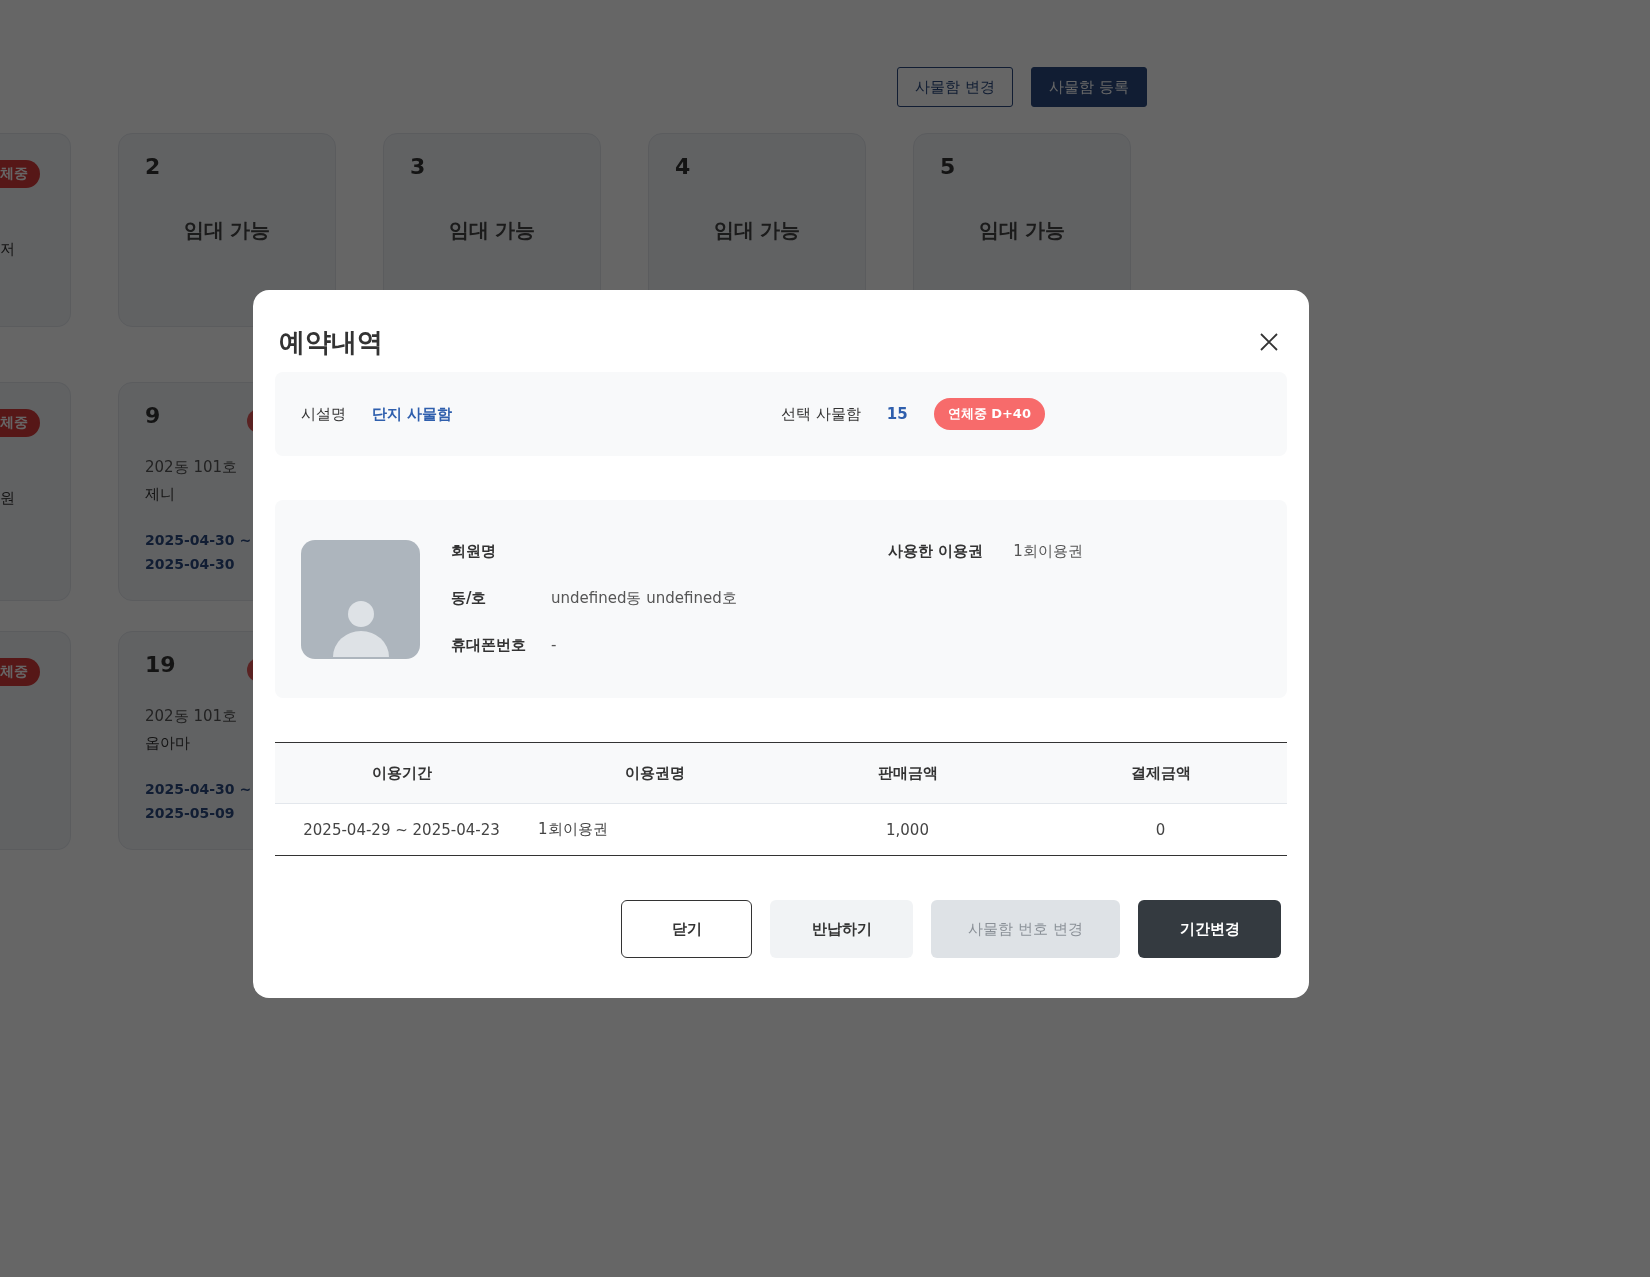  Describe the element at coordinates (1088, 87) in the screenshot. I see `toolbar-button: 사물함 등록` at that location.